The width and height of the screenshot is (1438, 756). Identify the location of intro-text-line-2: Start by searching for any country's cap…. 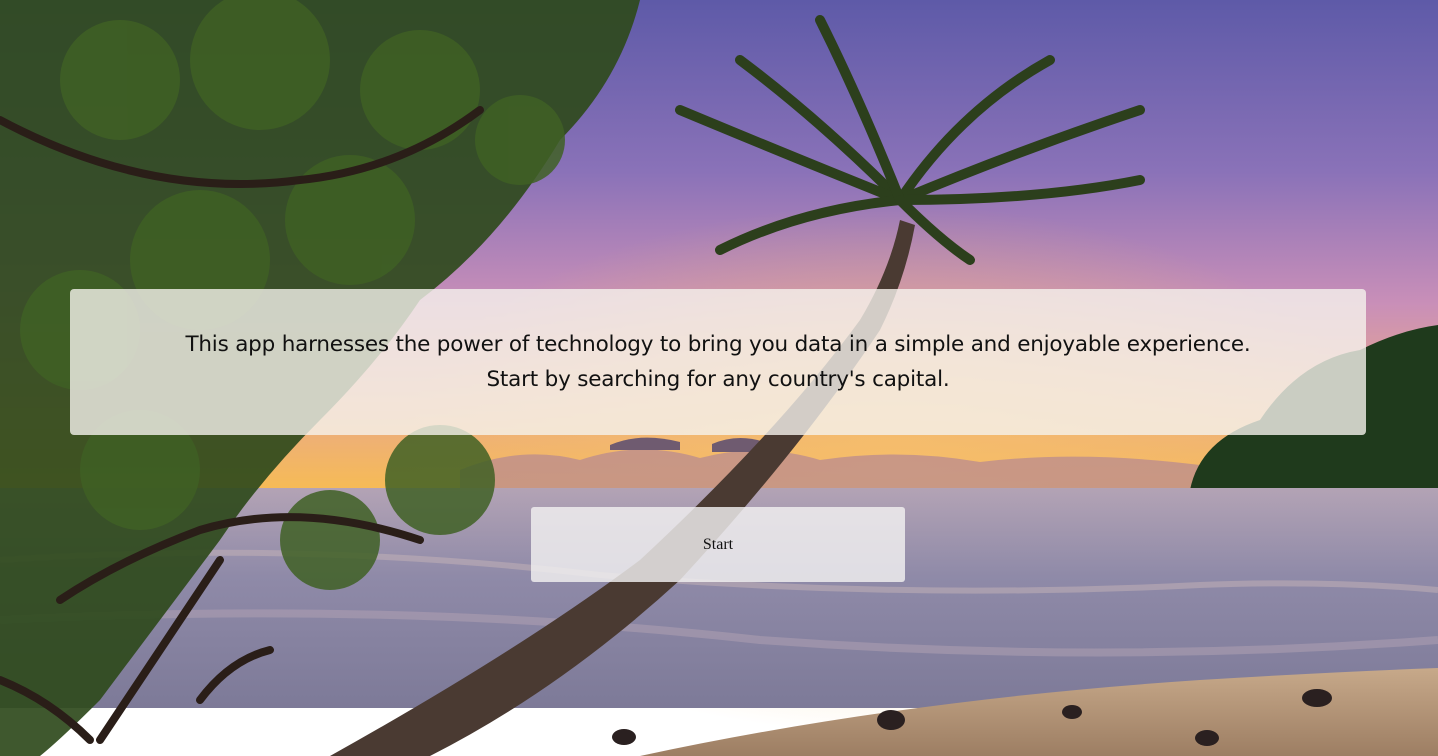
(718, 379).